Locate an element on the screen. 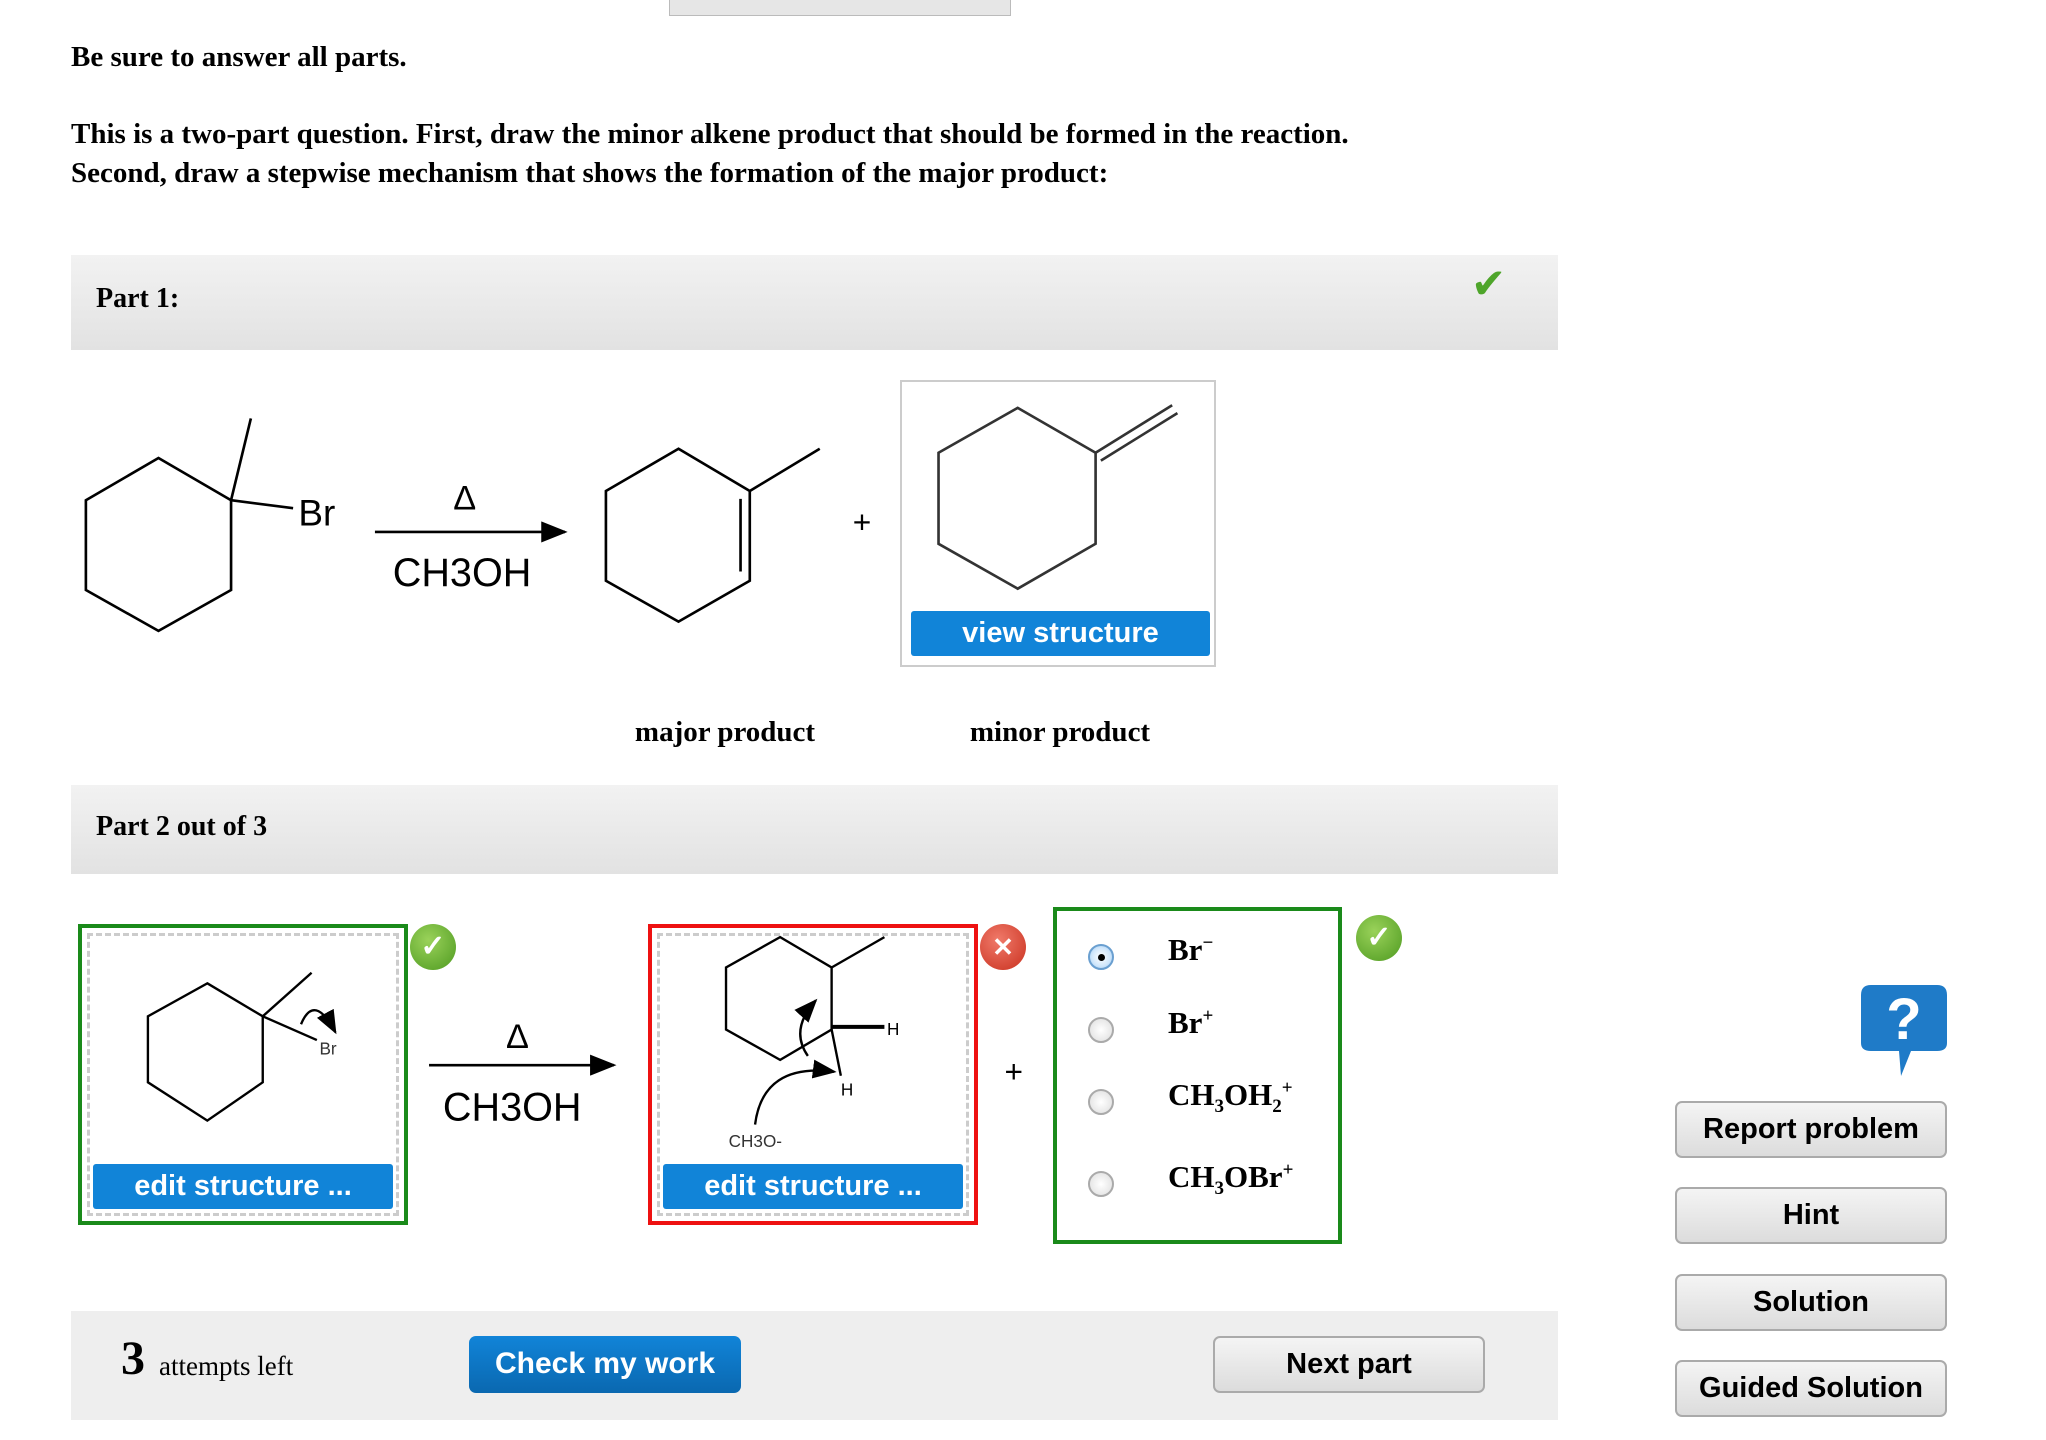  major-product-structure is located at coordinates (712, 535).